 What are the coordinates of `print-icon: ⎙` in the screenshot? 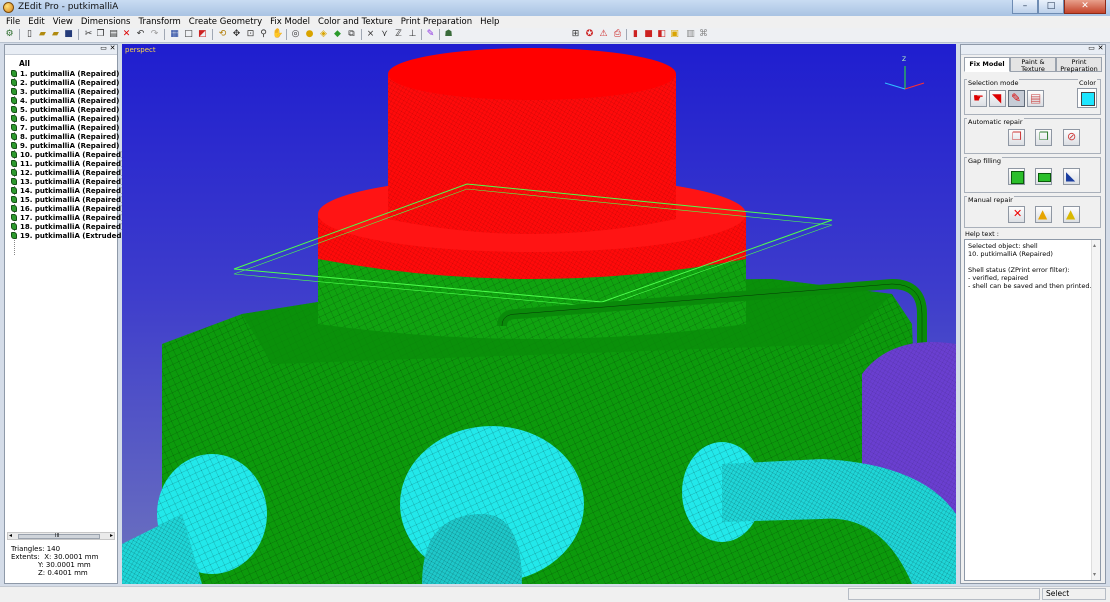 It's located at (617, 34).